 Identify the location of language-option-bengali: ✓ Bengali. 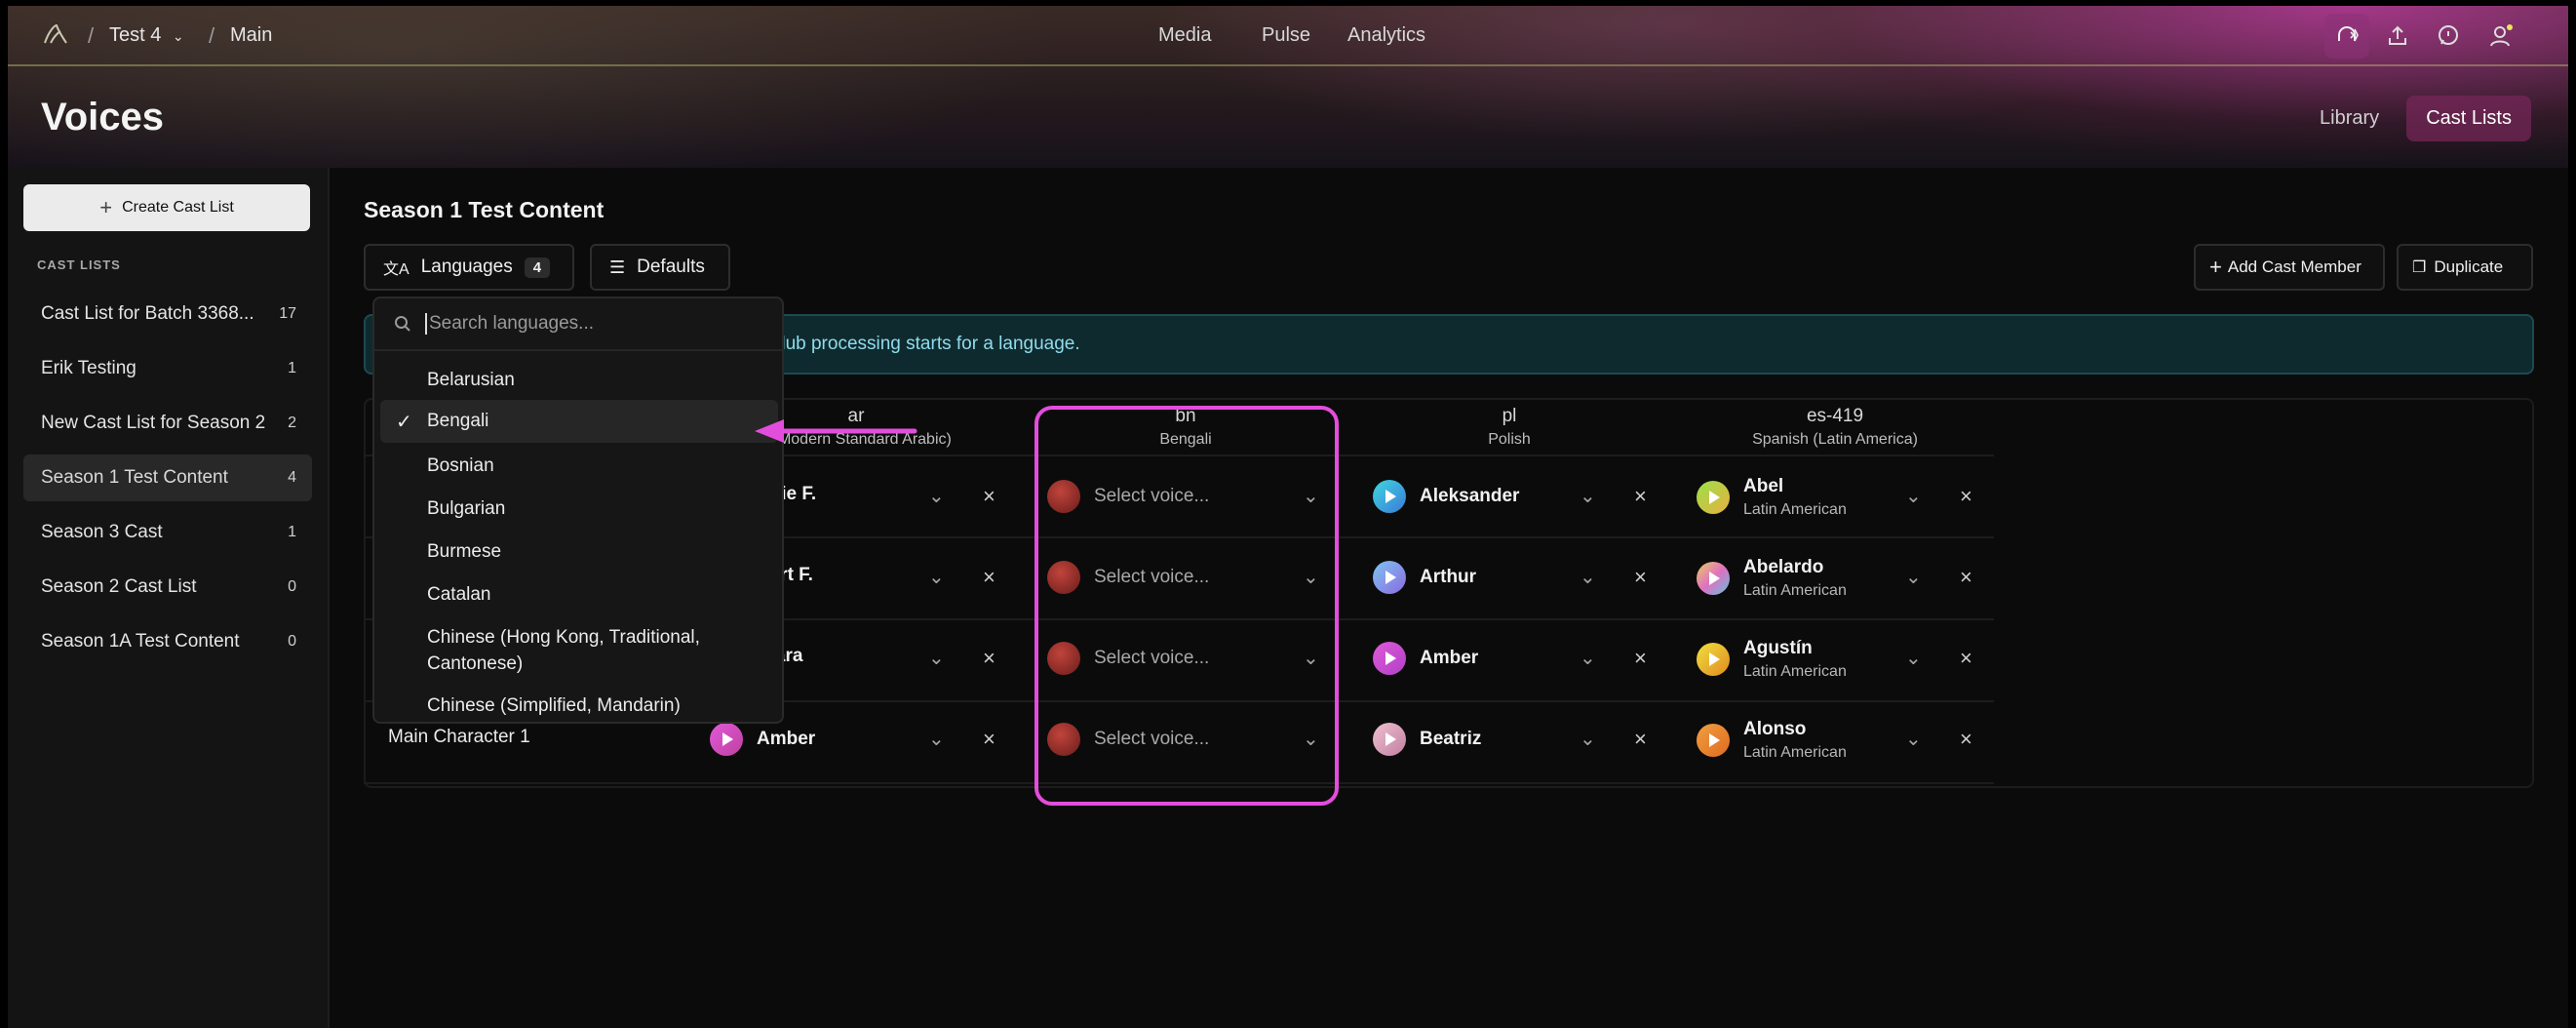
(579, 421).